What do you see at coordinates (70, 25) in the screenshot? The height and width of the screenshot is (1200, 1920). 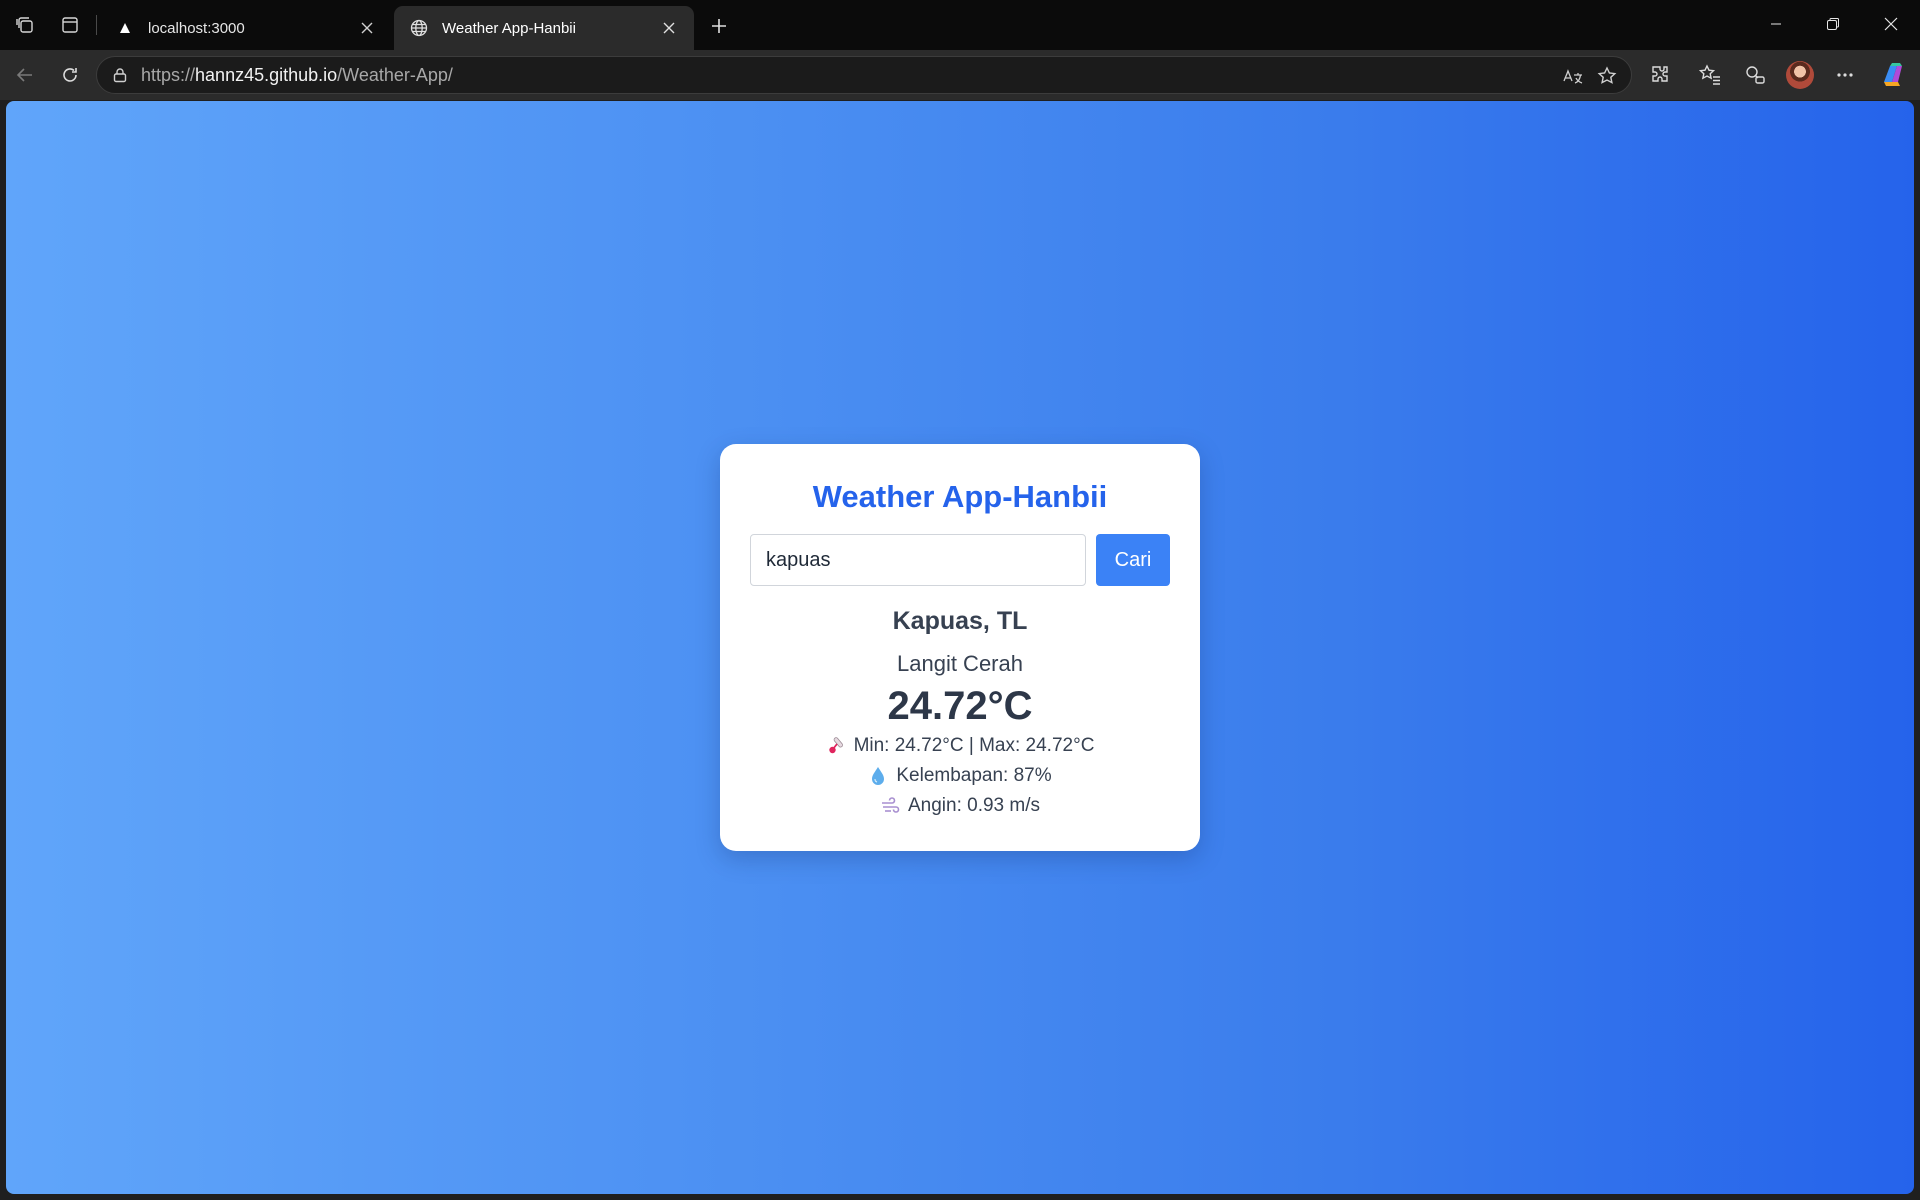 I see `tab-actions-icon` at bounding box center [70, 25].